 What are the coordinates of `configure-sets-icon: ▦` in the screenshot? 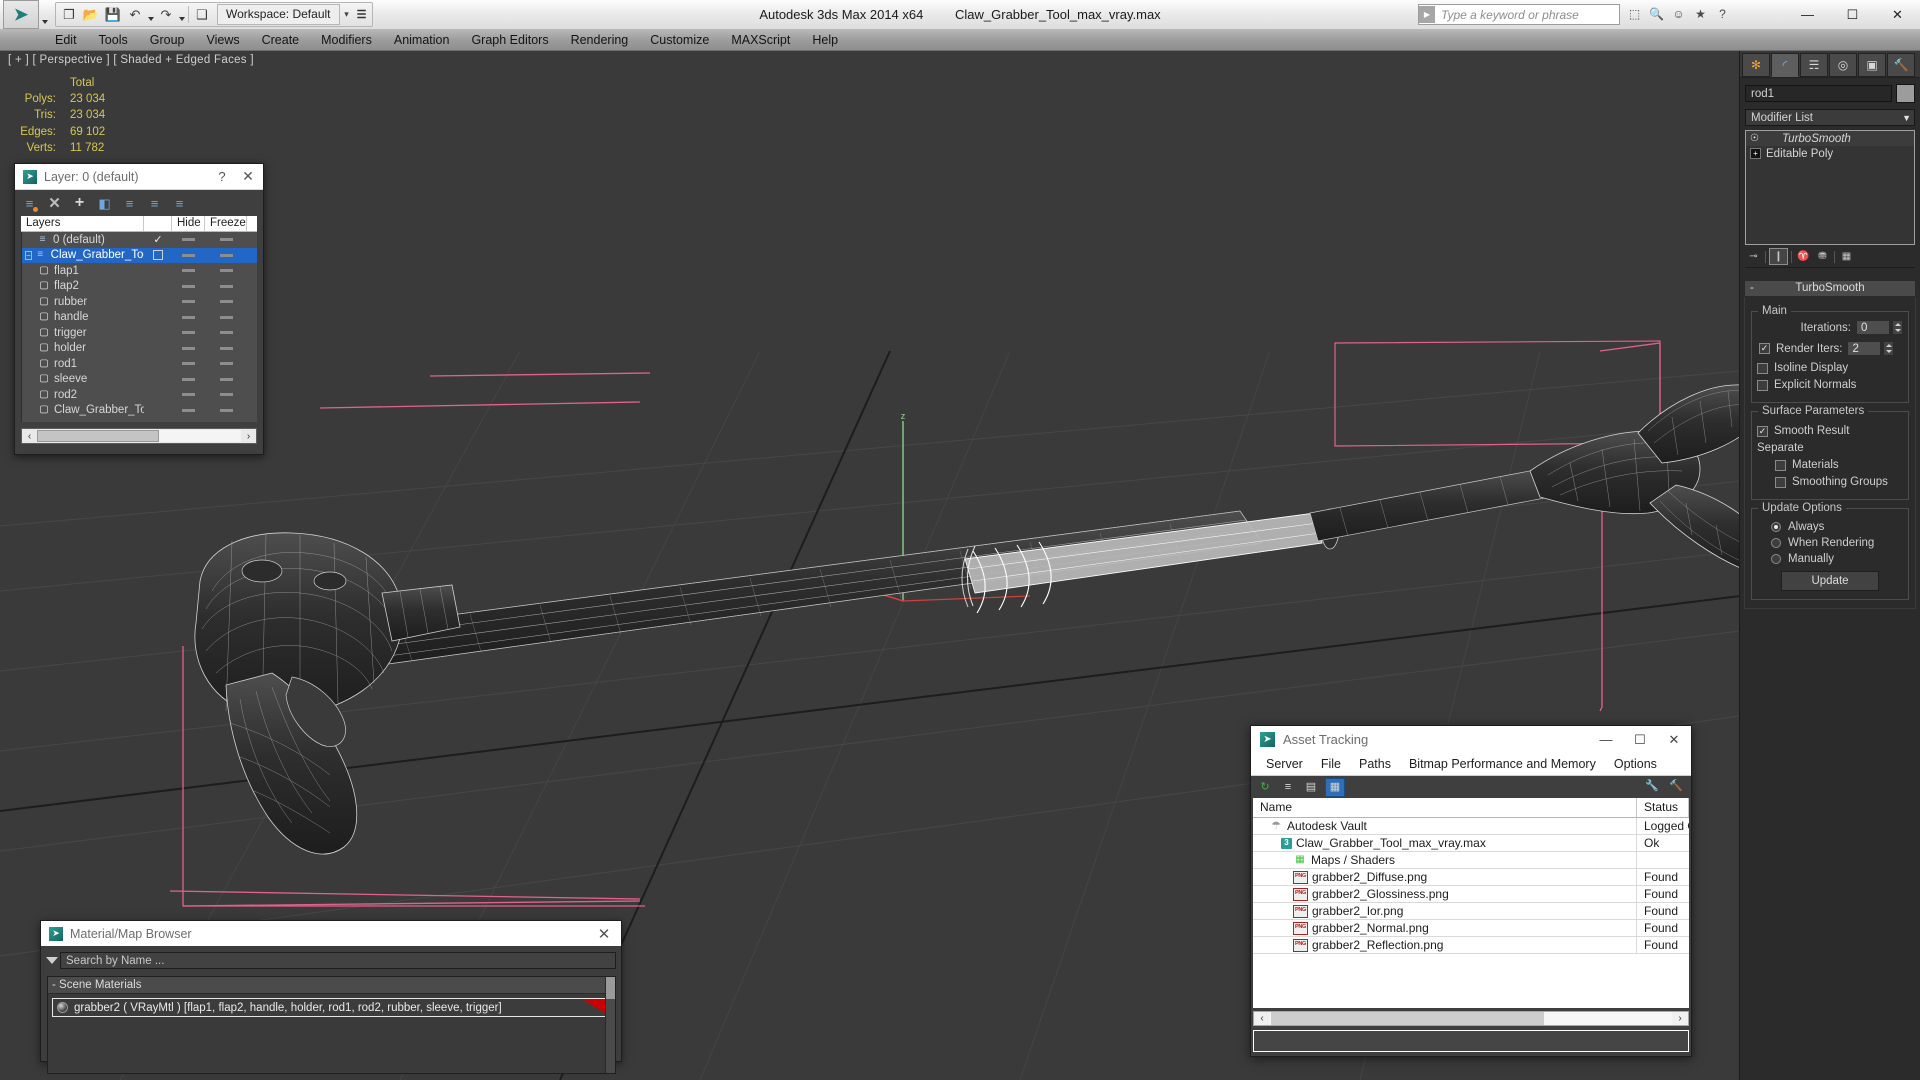 It's located at (1846, 256).